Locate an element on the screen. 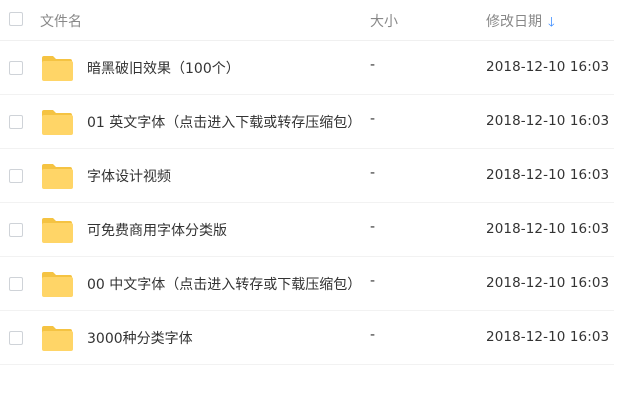 The image size is (640, 408). file-name: 00 中文字体（点击进入转存或下载压缩包） is located at coordinates (224, 284).